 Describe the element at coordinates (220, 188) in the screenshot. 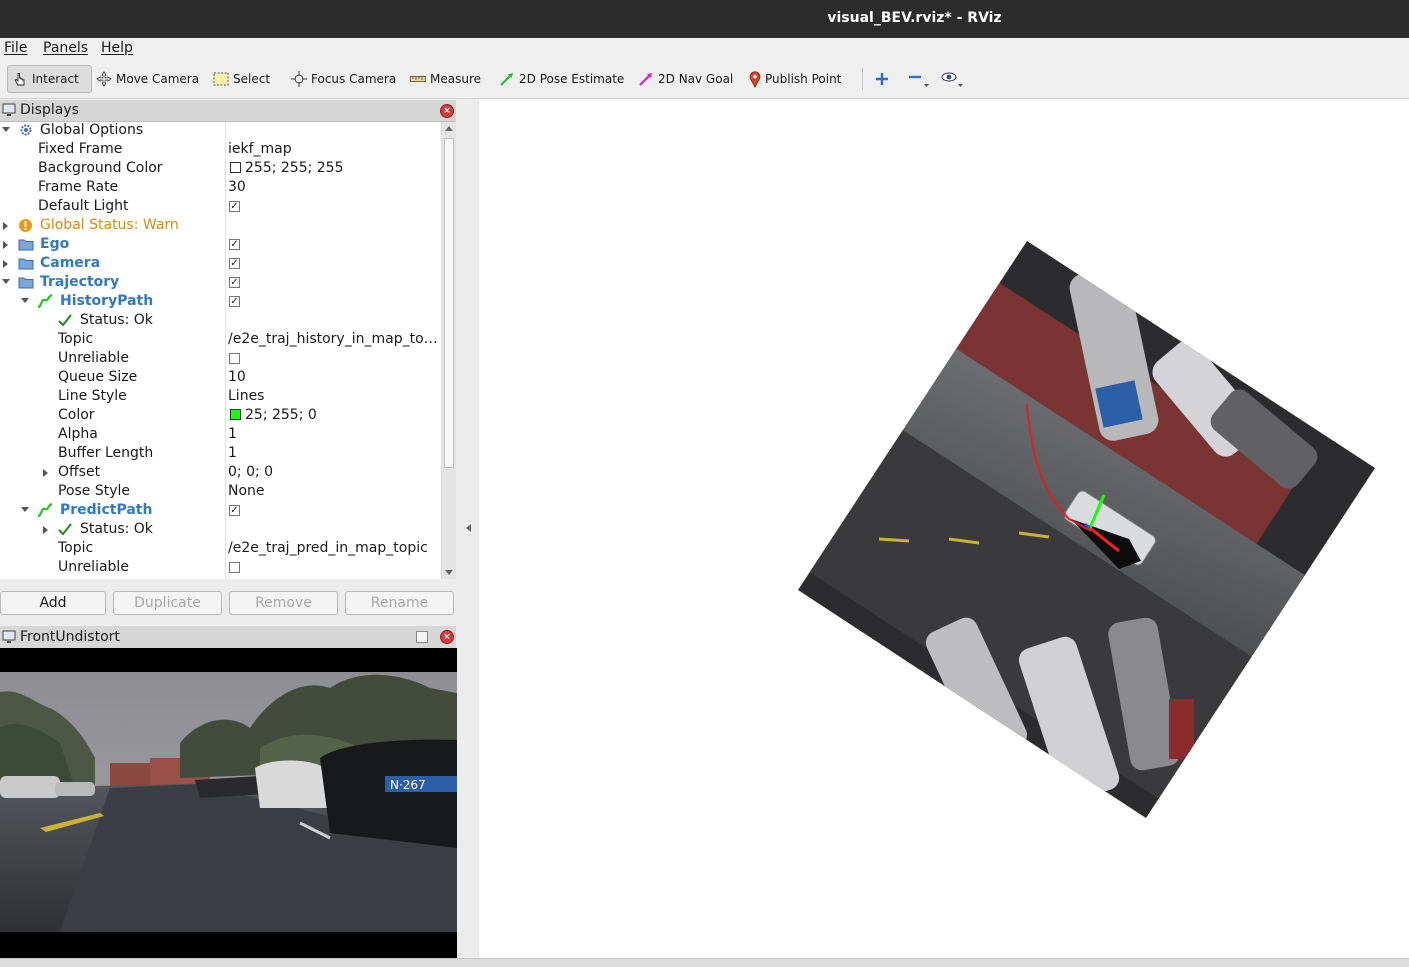

I see `tree-row-frame-rate: Frame Rate 30` at that location.